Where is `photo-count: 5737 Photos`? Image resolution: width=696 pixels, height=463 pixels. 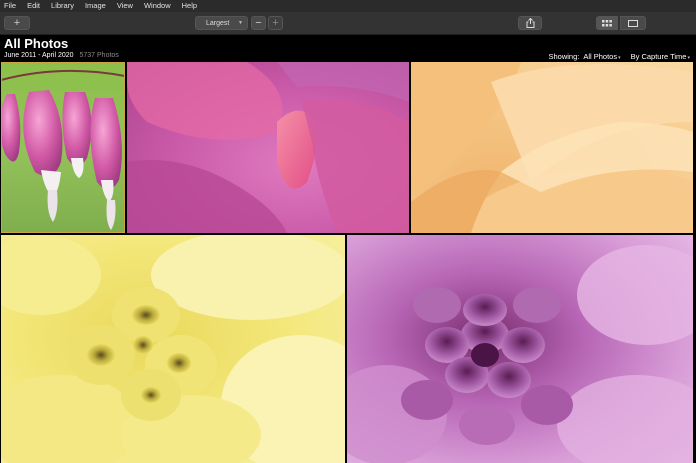 photo-count: 5737 Photos is located at coordinates (99, 55).